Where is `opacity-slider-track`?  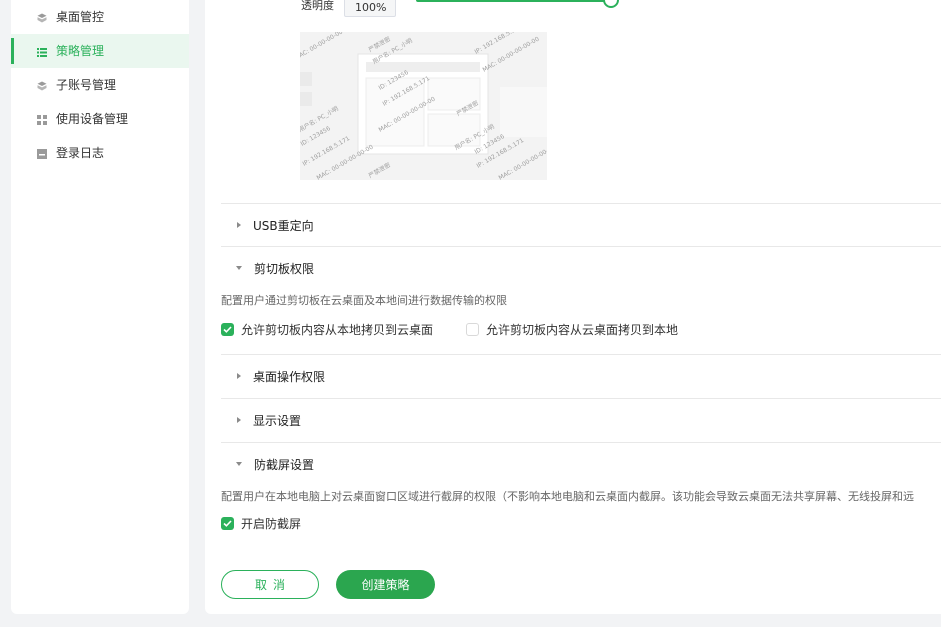 opacity-slider-track is located at coordinates (513, 1).